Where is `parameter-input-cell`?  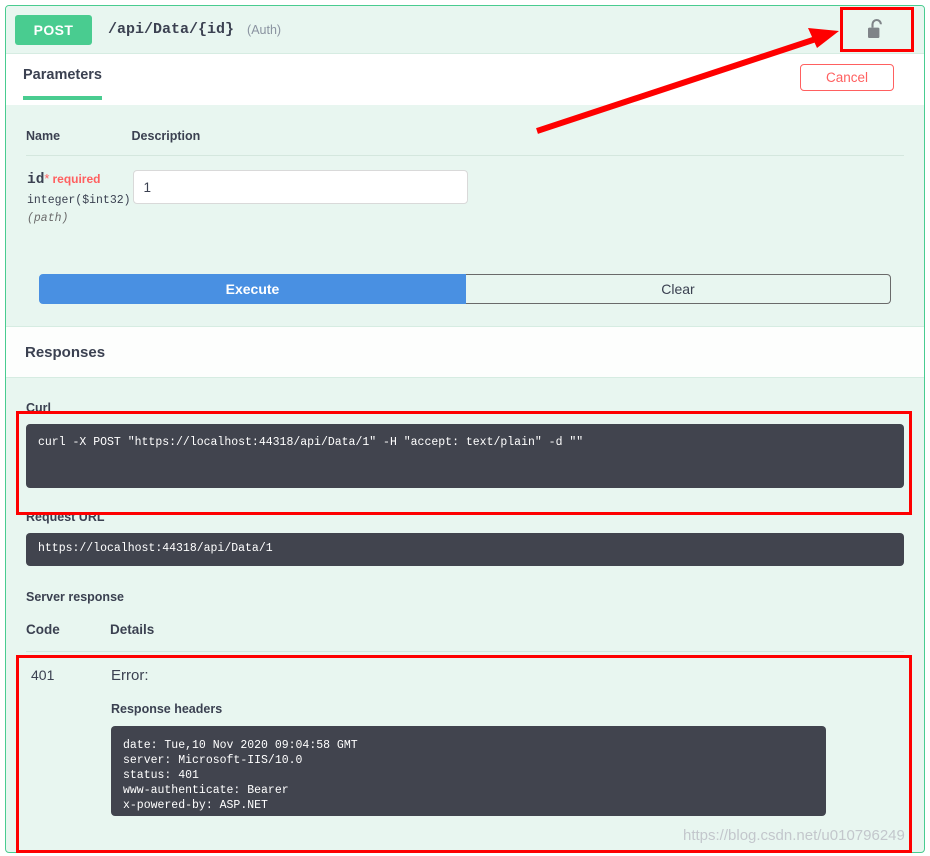
parameter-input-cell is located at coordinates (518, 191).